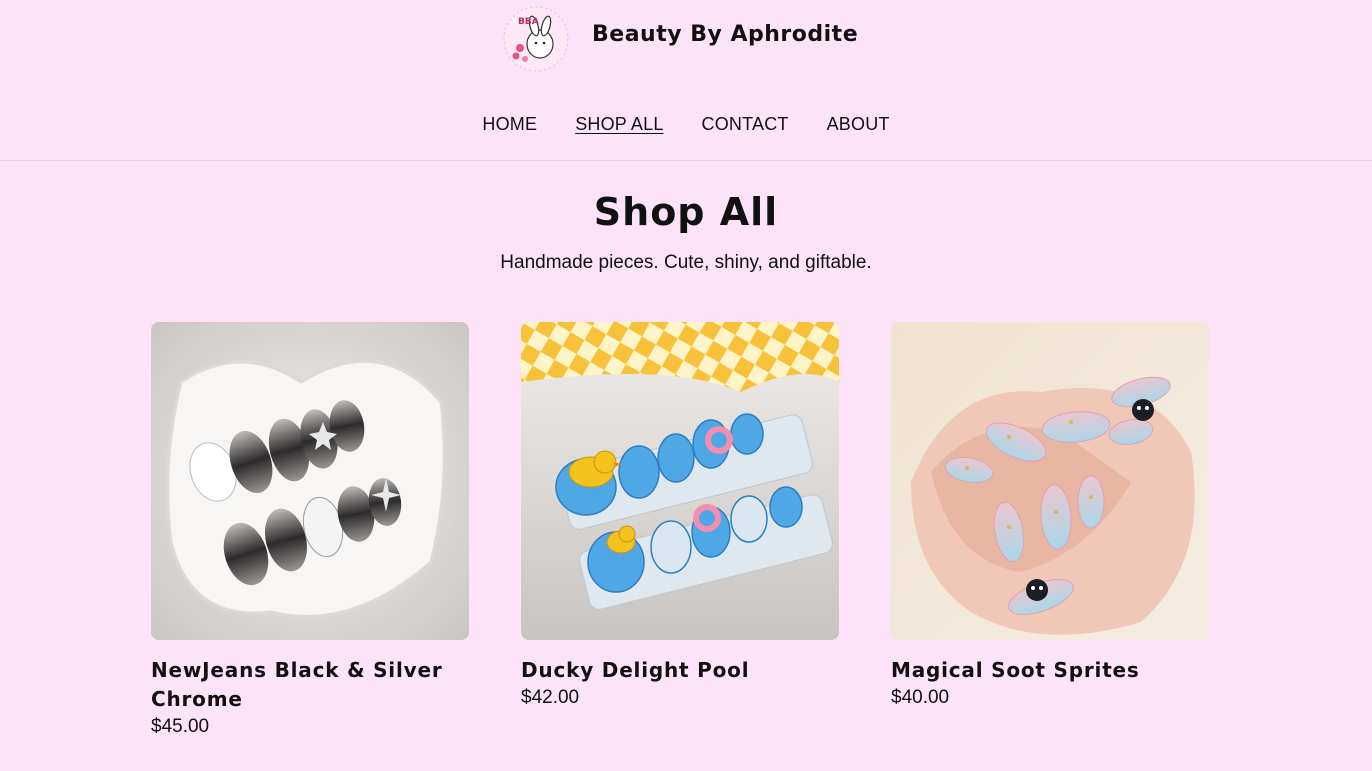 This screenshot has height=771, width=1372. What do you see at coordinates (509, 124) in the screenshot?
I see `nav-home: HOME` at bounding box center [509, 124].